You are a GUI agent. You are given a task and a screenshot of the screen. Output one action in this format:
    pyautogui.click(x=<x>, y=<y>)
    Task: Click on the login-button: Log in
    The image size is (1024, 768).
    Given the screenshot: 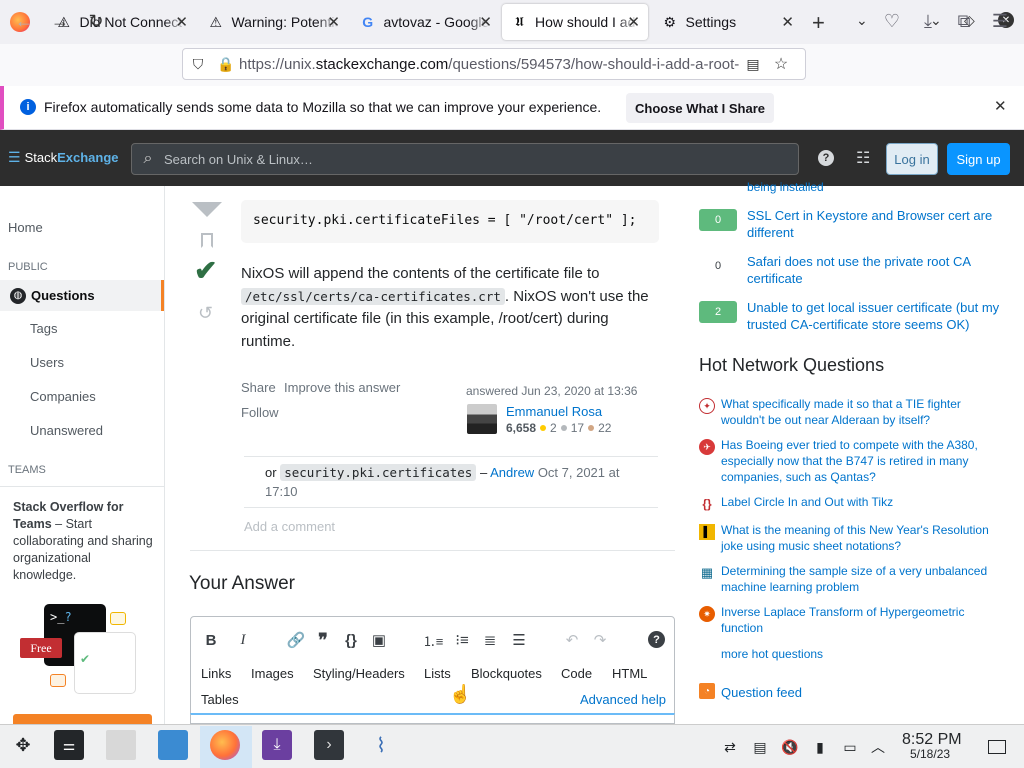 What is the action you would take?
    pyautogui.click(x=912, y=159)
    